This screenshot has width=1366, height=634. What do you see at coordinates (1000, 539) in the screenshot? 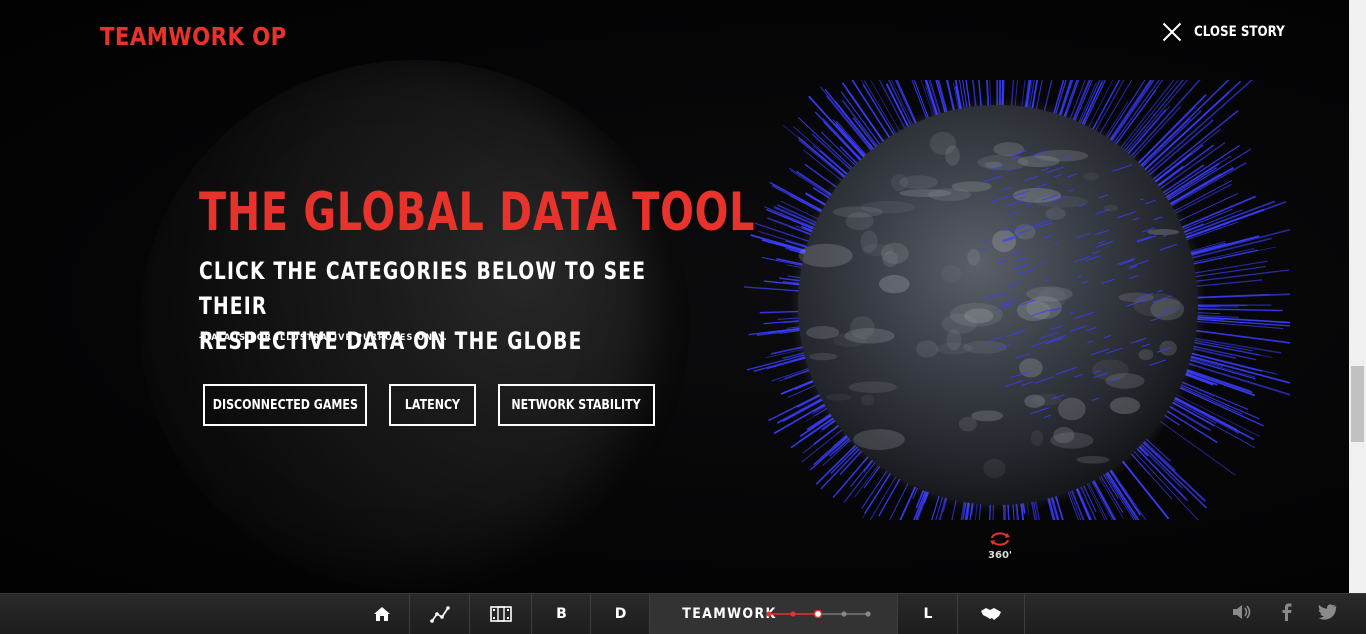
I see `rotate-icon` at bounding box center [1000, 539].